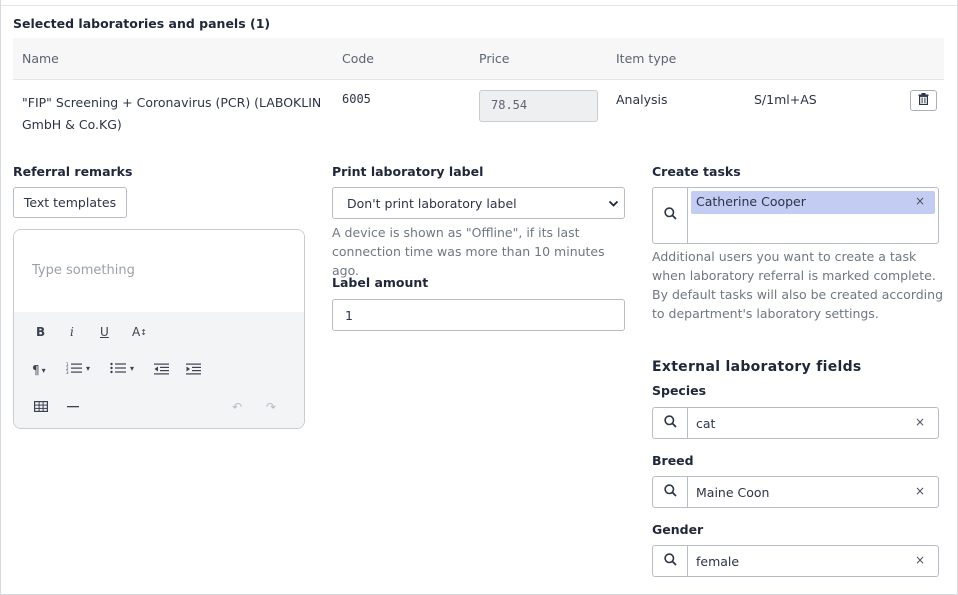  I want to click on editor-toolbar: B i U A ↕ ¶ ▾ 1 2 3 ▾ ▾ ↶ ↷, so click(159, 370).